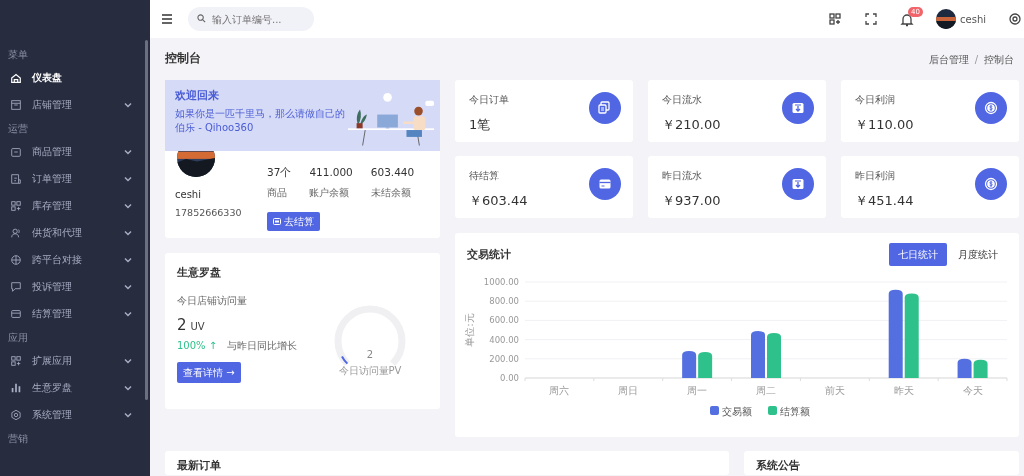  What do you see at coordinates (18, 439) in the screenshot?
I see `sidebar-heading: 营销` at bounding box center [18, 439].